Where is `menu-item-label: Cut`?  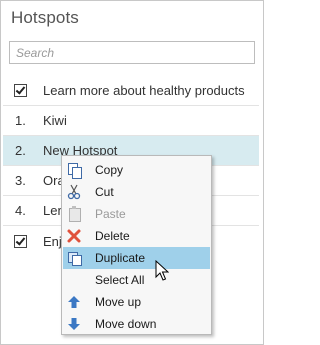
menu-item-label: Cut is located at coordinates (104, 192).